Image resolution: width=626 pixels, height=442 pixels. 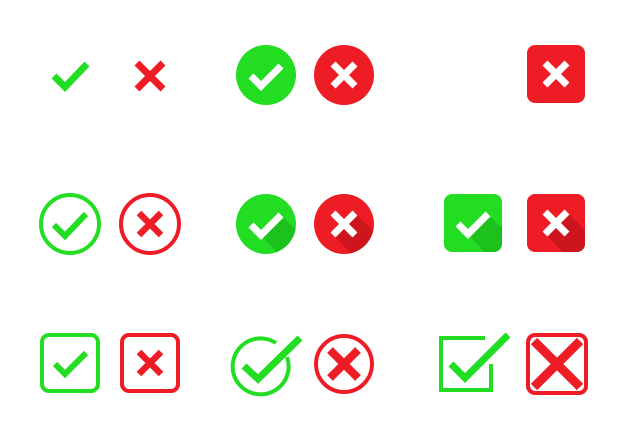 What do you see at coordinates (266, 224) in the screenshot?
I see `long-shadow-circle-check-icon` at bounding box center [266, 224].